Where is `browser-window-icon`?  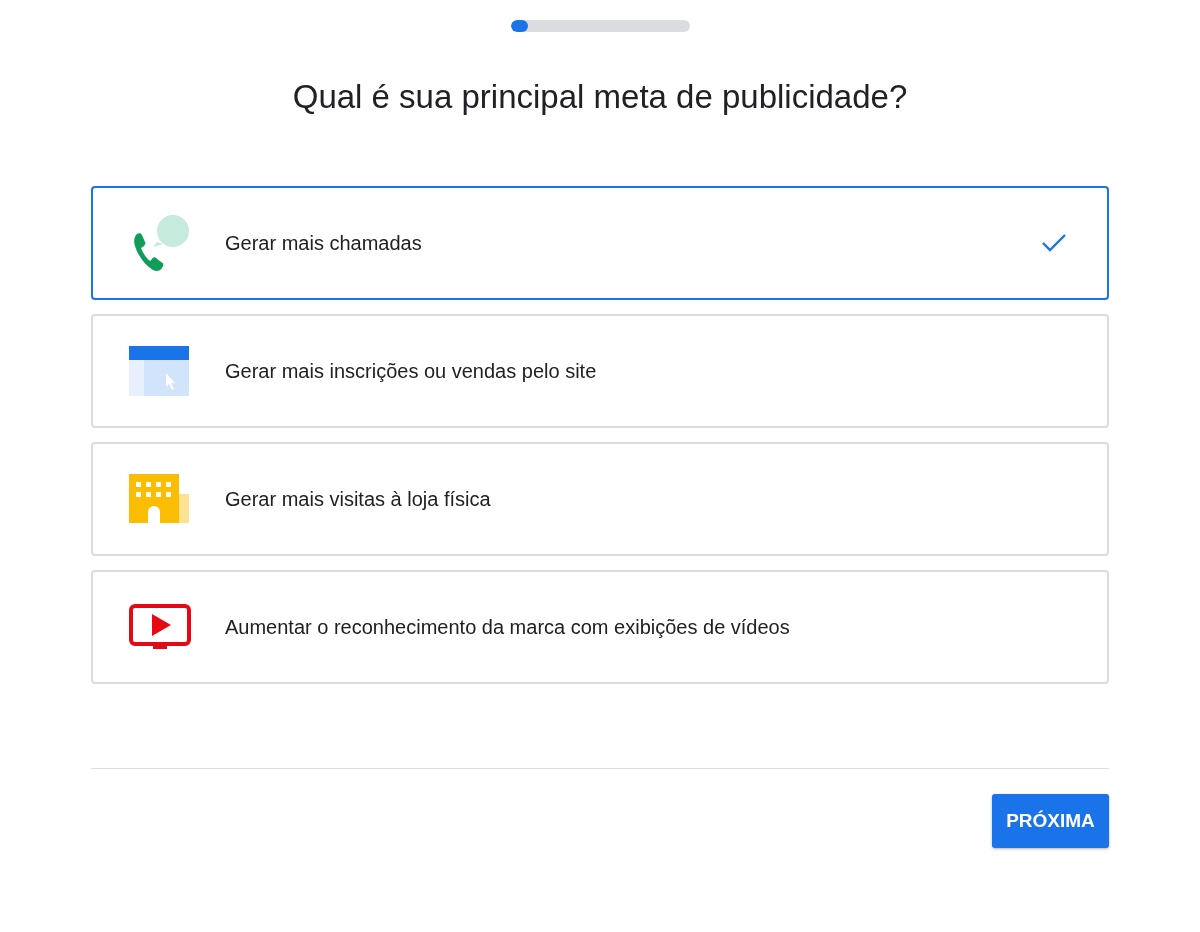 browser-window-icon is located at coordinates (160, 371).